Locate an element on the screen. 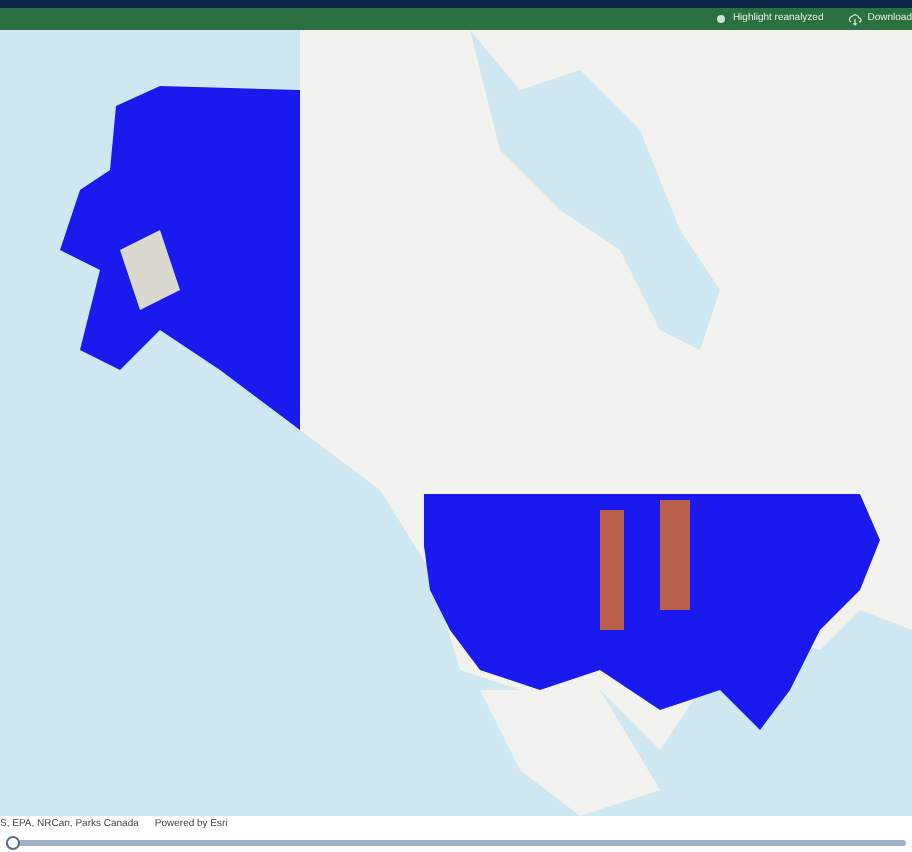  circle-icon is located at coordinates (721, 19).